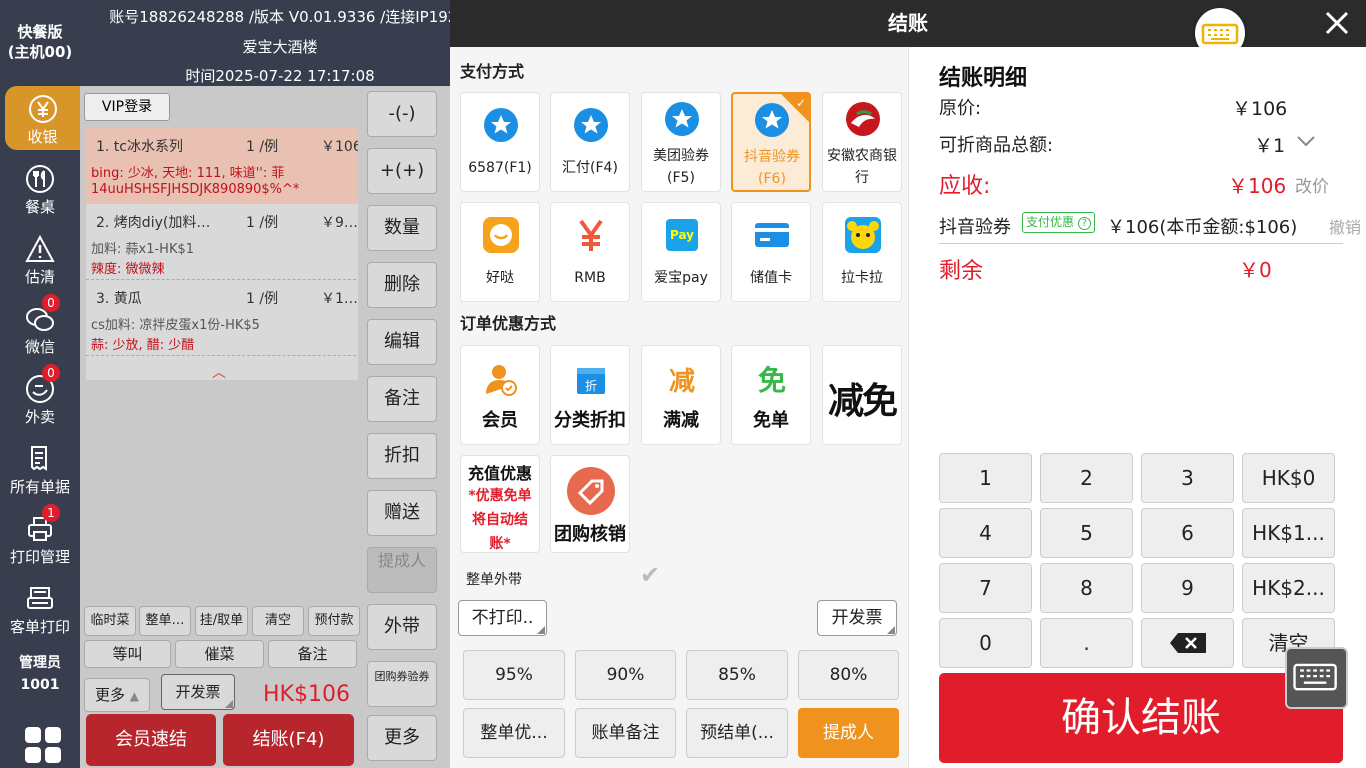 This screenshot has width=1366, height=768. I want to click on pay-method-ahrcb: 安徽农商银行, so click(862, 142).